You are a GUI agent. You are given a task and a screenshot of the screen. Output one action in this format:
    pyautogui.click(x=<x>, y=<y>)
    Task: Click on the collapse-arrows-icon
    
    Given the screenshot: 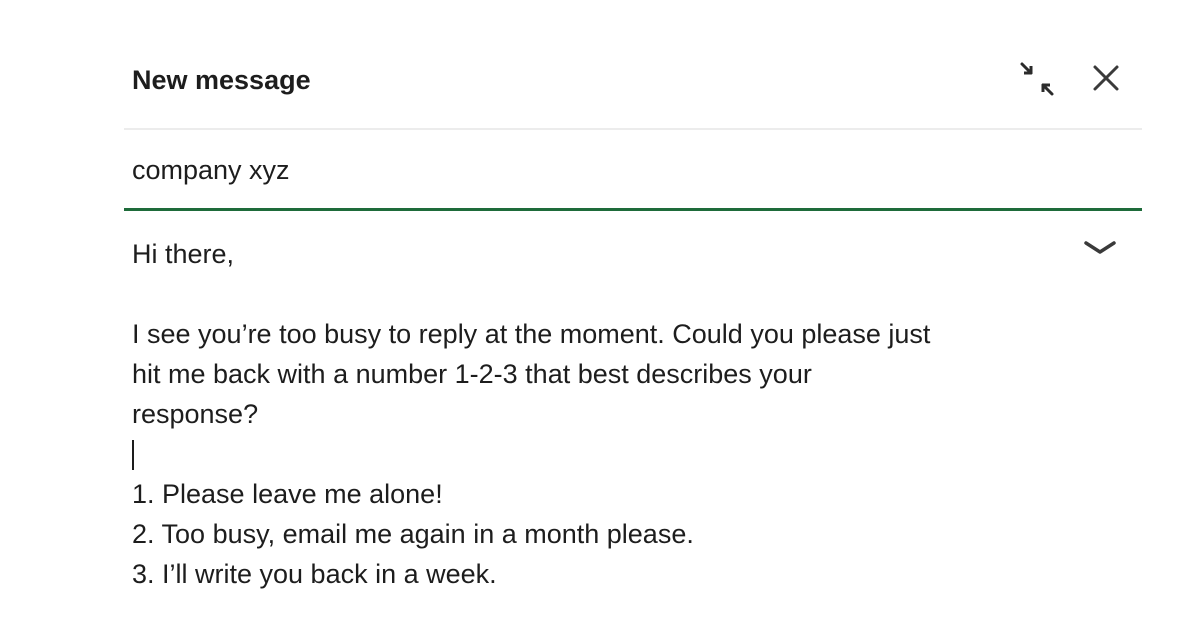 What is the action you would take?
    pyautogui.click(x=1037, y=79)
    